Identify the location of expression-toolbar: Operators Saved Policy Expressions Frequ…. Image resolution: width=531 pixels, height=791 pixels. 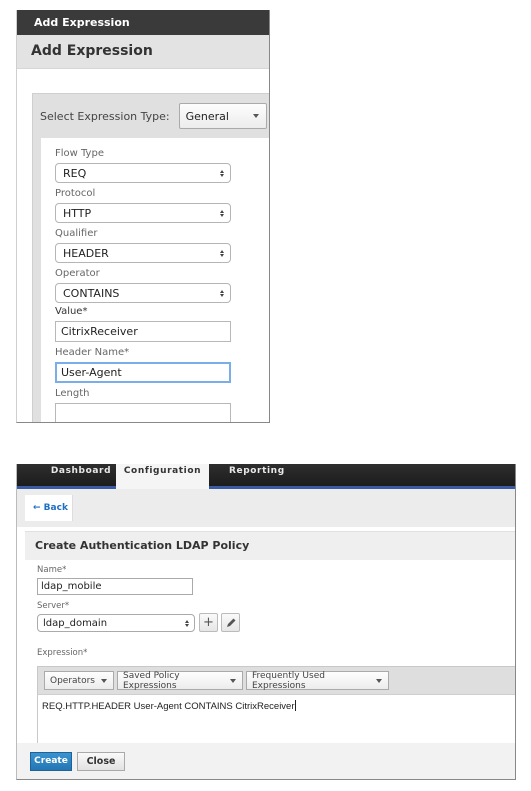
(276, 681).